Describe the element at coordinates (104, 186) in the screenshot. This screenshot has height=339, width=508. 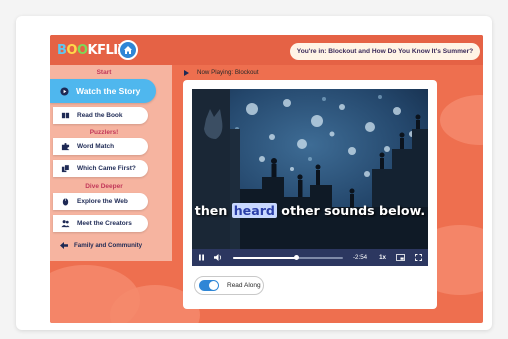
I see `section-heading-dive-deeper: Dive Deeper` at that location.